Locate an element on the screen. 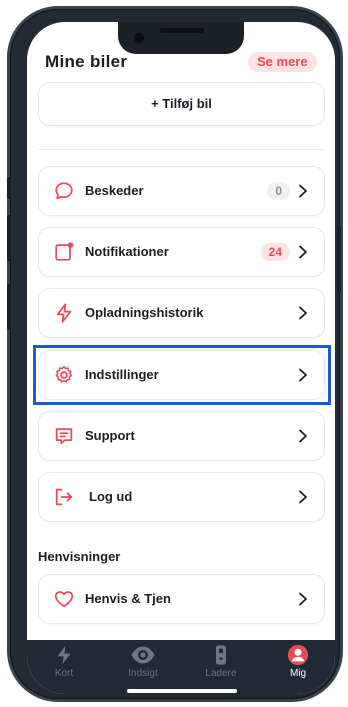  charger-icon is located at coordinates (221, 655).